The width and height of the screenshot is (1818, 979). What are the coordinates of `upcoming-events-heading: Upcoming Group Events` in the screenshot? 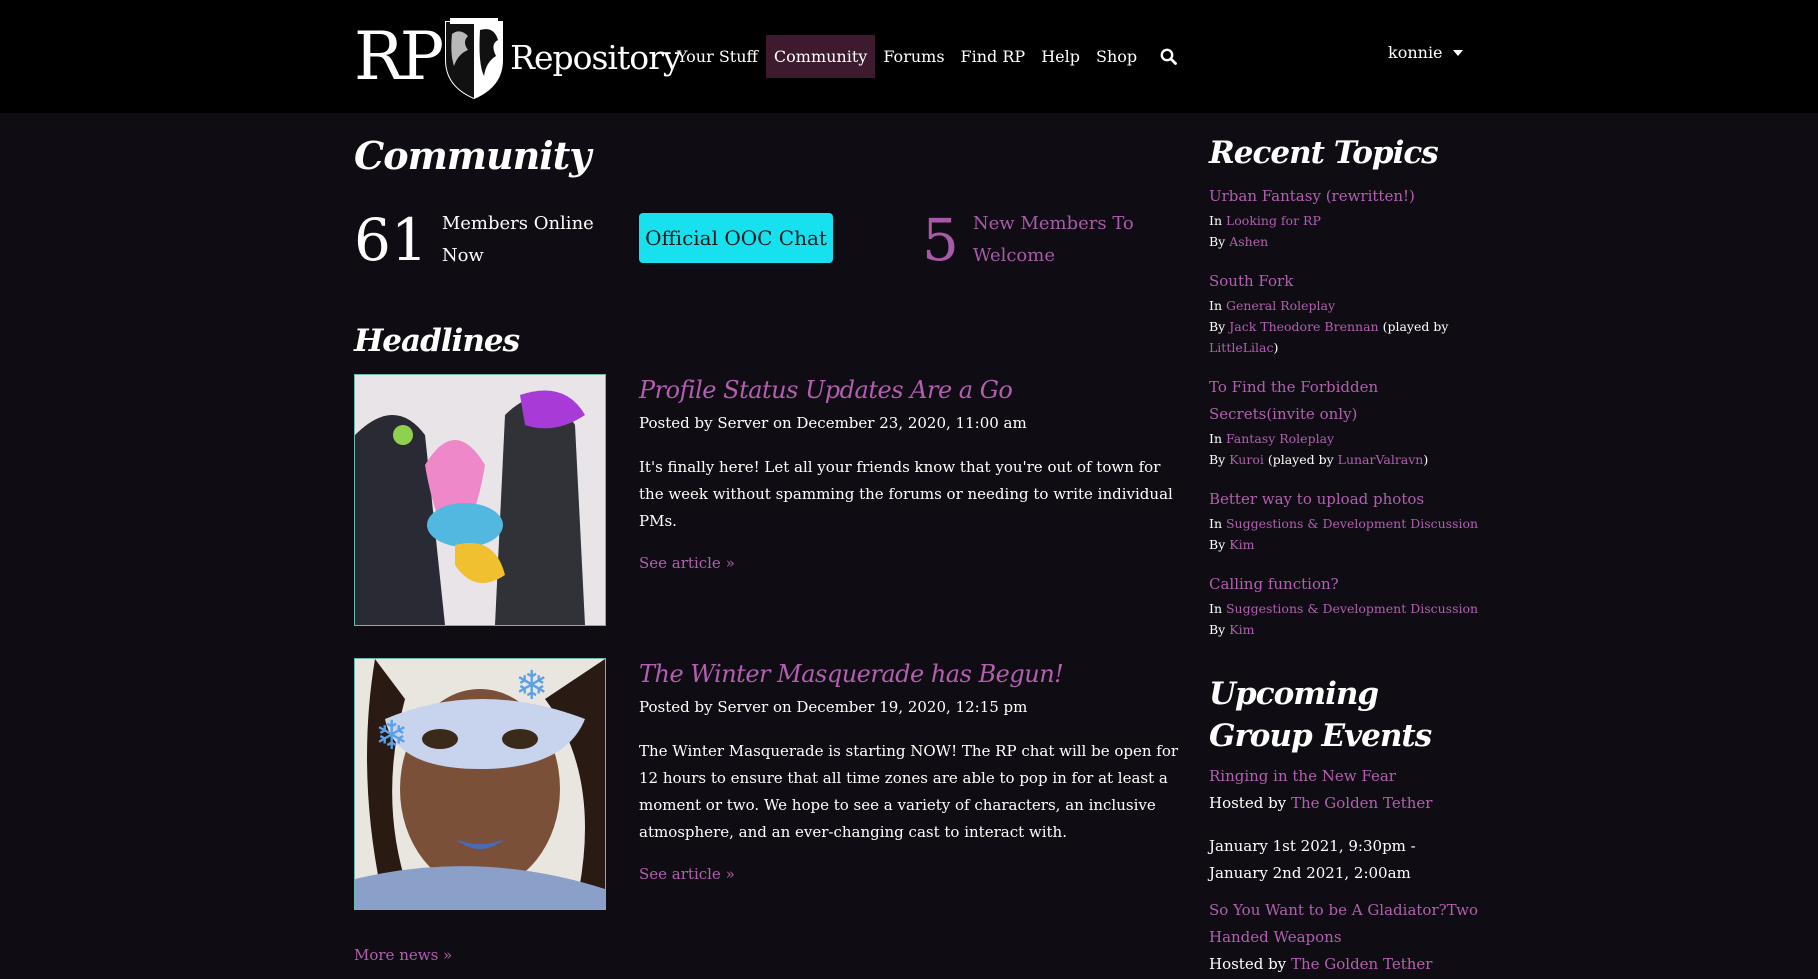 It's located at (1320, 715).